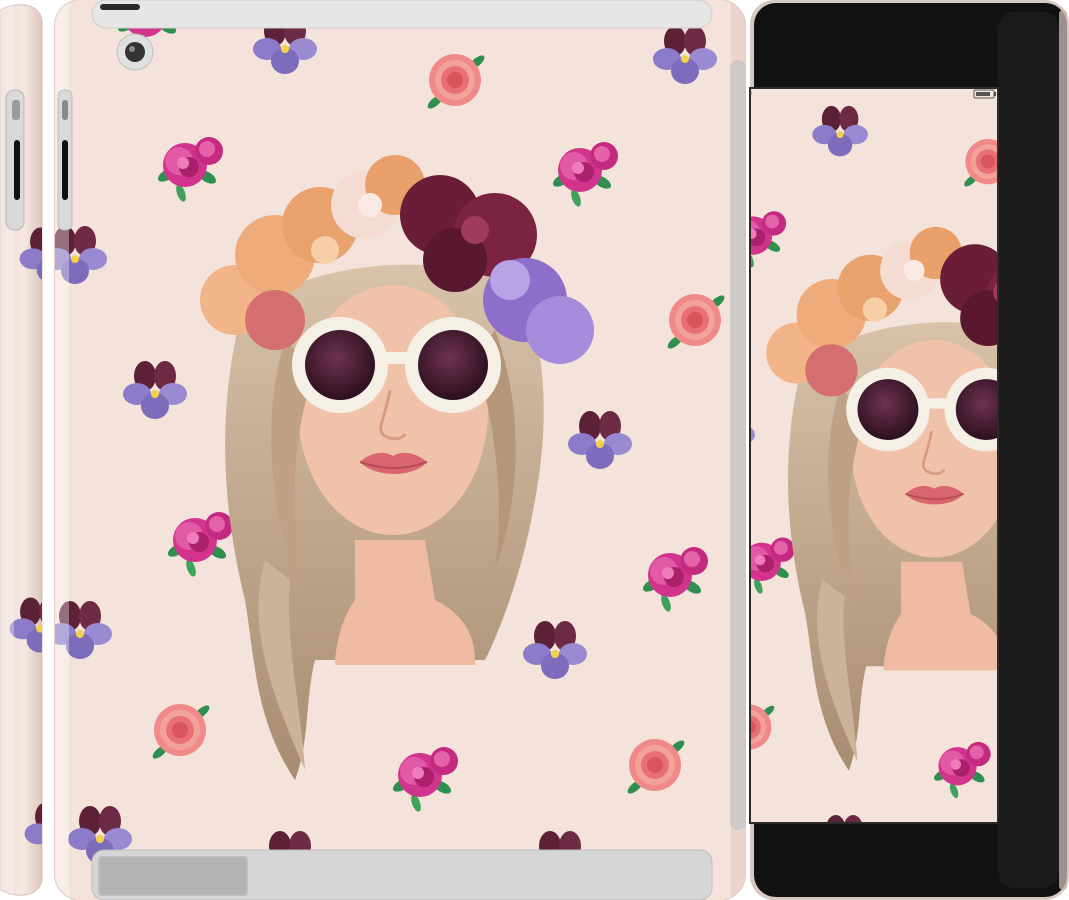  What do you see at coordinates (17, 170) in the screenshot?
I see `volume-slot` at bounding box center [17, 170].